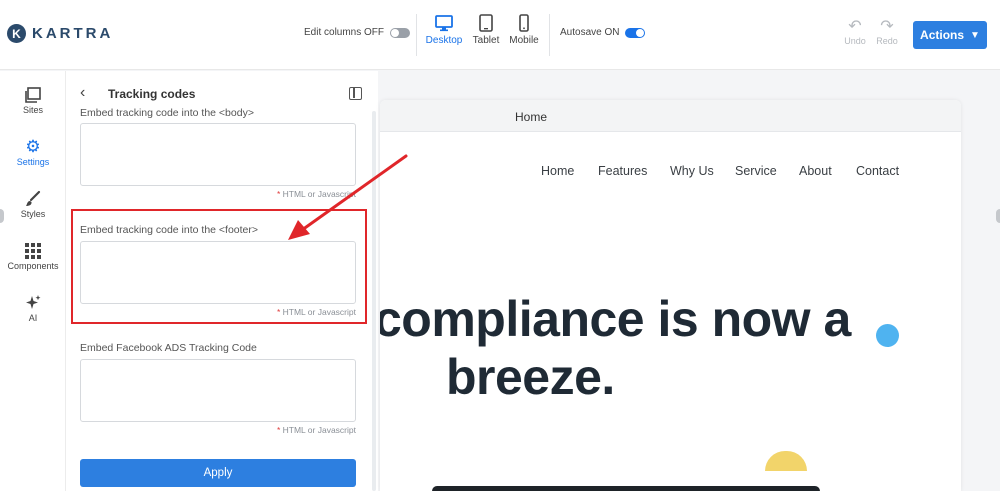  I want to click on actions-button: Actions ▼, so click(950, 35).